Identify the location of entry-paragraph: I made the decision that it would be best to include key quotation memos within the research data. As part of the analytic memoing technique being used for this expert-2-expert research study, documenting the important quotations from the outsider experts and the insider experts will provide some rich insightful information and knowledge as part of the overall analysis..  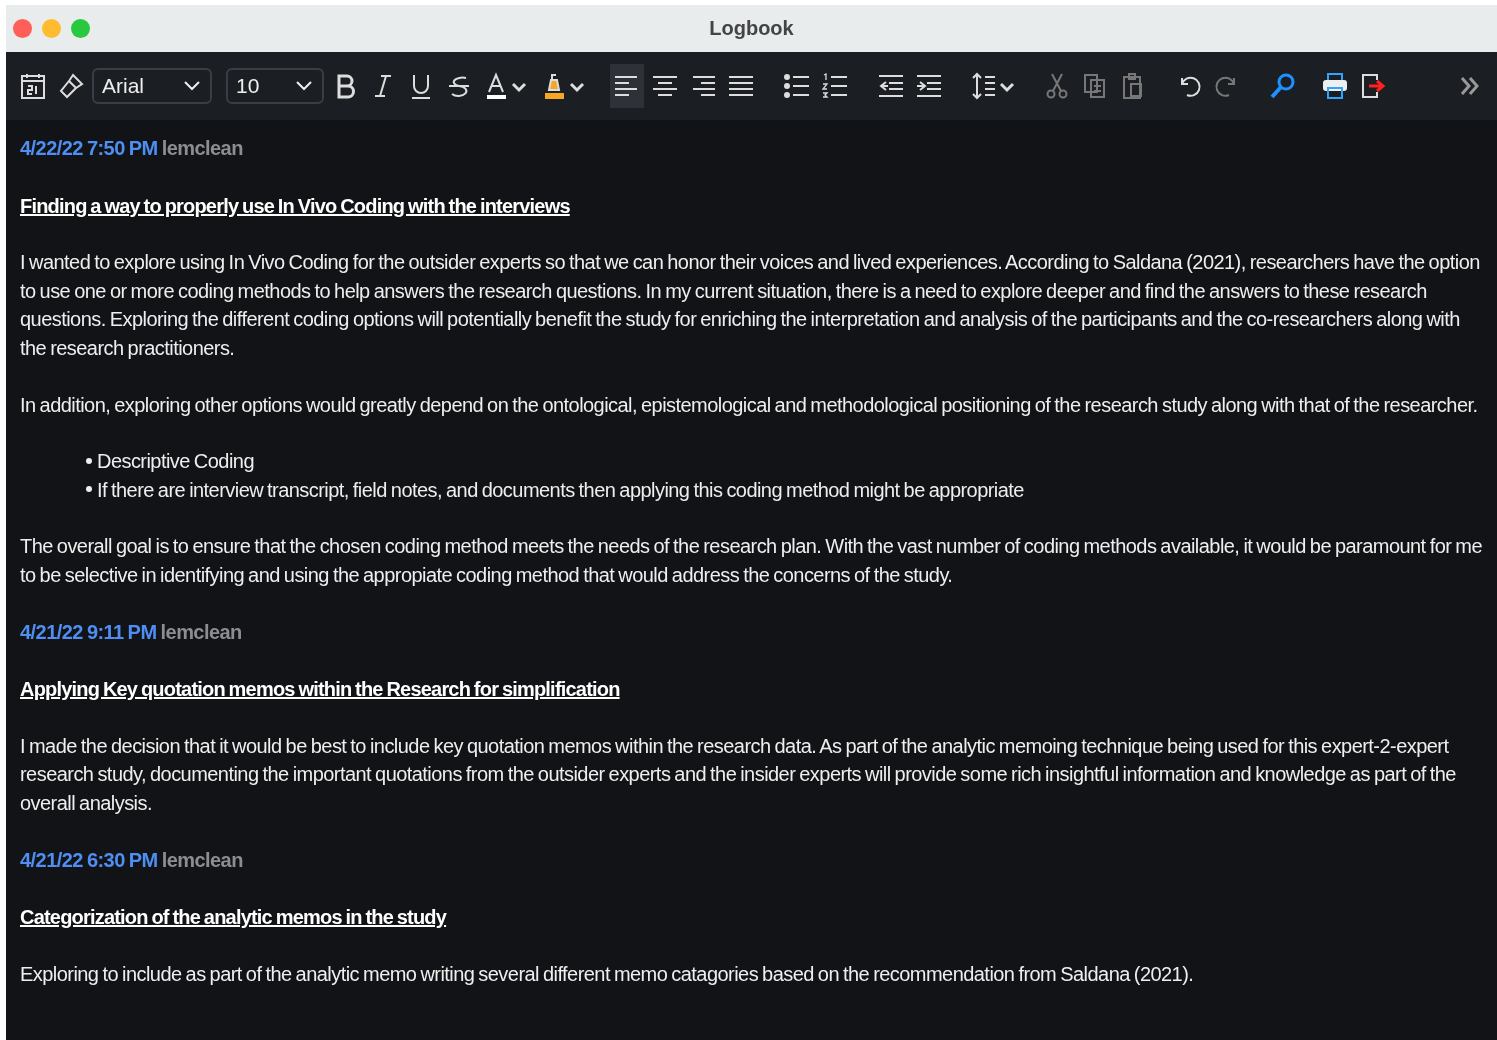
(738, 774).